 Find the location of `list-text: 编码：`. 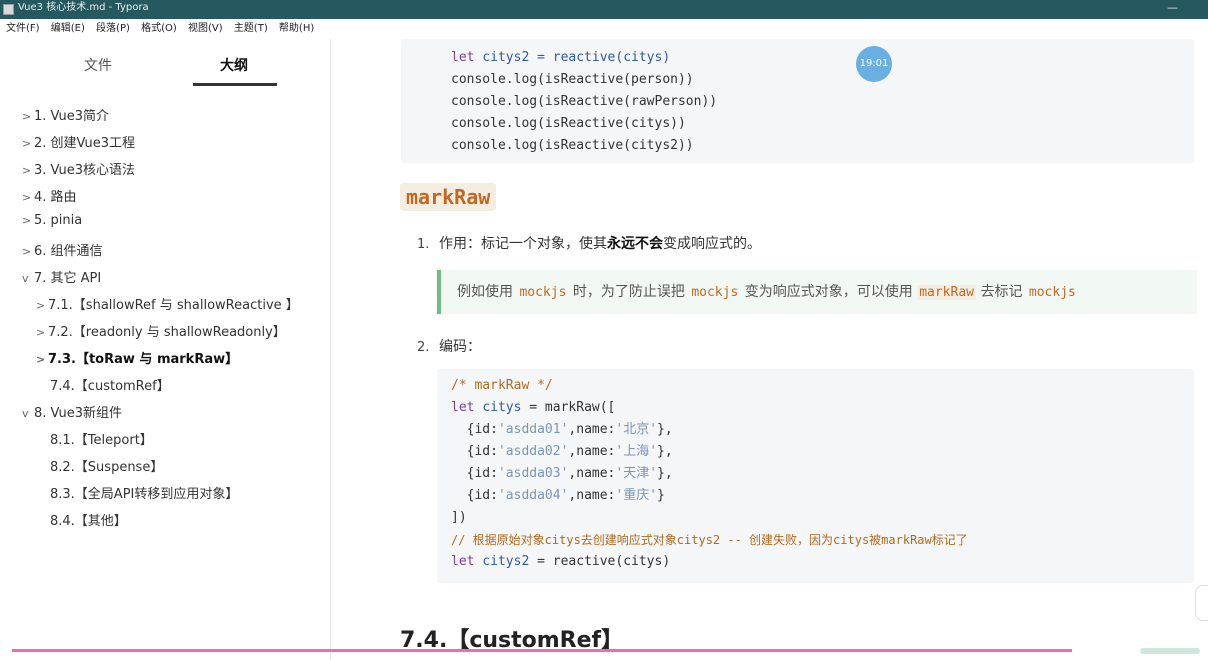

list-text: 编码： is located at coordinates (460, 347).